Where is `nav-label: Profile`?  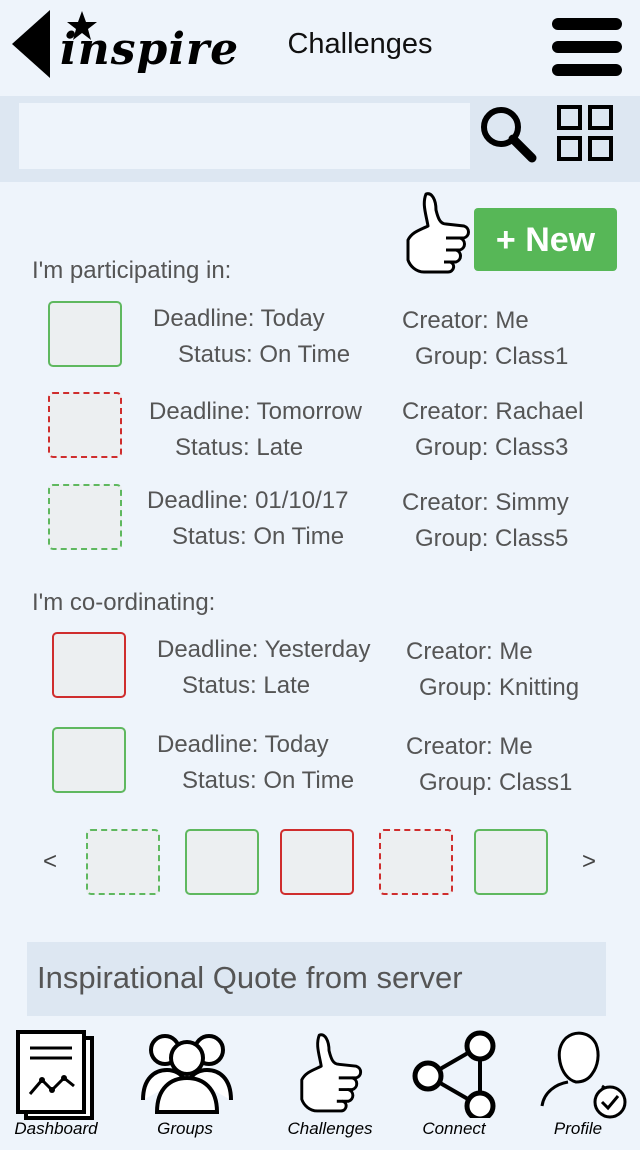
nav-label: Profile is located at coordinates (578, 1128).